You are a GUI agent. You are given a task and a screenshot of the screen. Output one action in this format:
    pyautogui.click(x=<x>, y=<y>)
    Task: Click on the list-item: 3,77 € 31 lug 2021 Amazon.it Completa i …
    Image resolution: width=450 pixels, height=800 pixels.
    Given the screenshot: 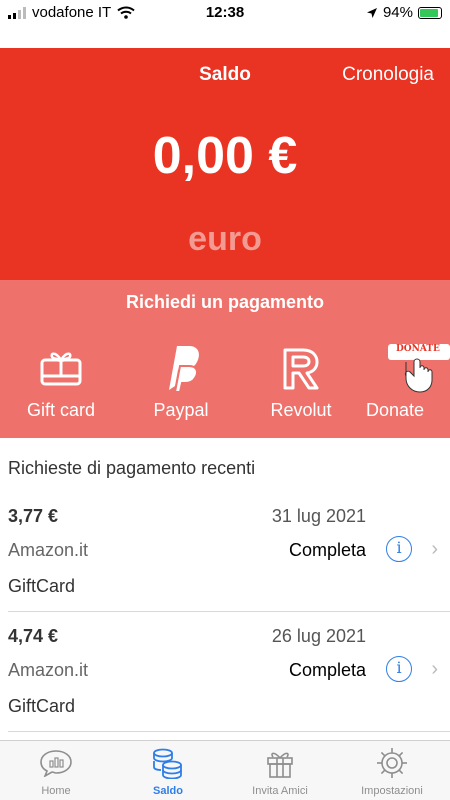 What is the action you would take?
    pyautogui.click(x=225, y=555)
    